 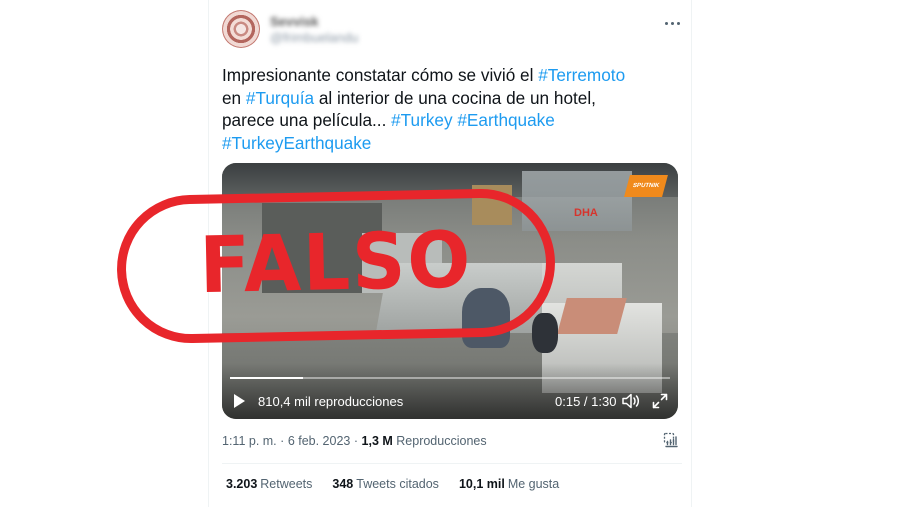 What do you see at coordinates (586, 213) in the screenshot?
I see `dha-watermark: DHA` at bounding box center [586, 213].